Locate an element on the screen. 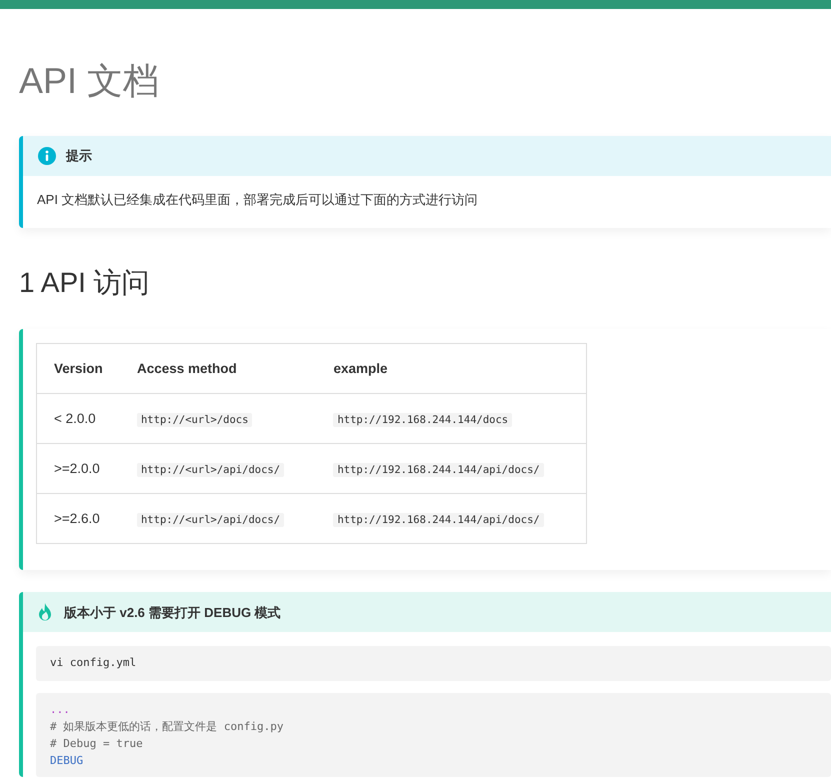  command-code: vi config.yml is located at coordinates (433, 663).